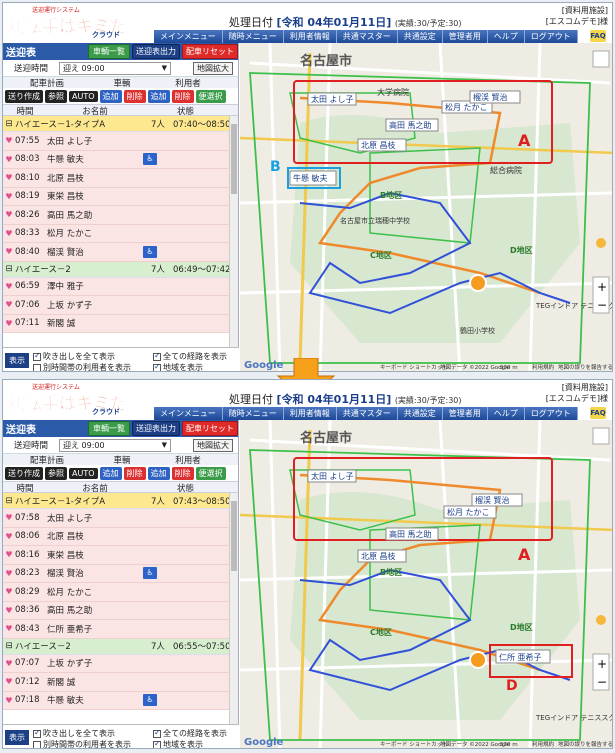 The height and width of the screenshot is (753, 615). What do you see at coordinates (602, 287) in the screenshot?
I see `zoom-in-icon: +` at bounding box center [602, 287].